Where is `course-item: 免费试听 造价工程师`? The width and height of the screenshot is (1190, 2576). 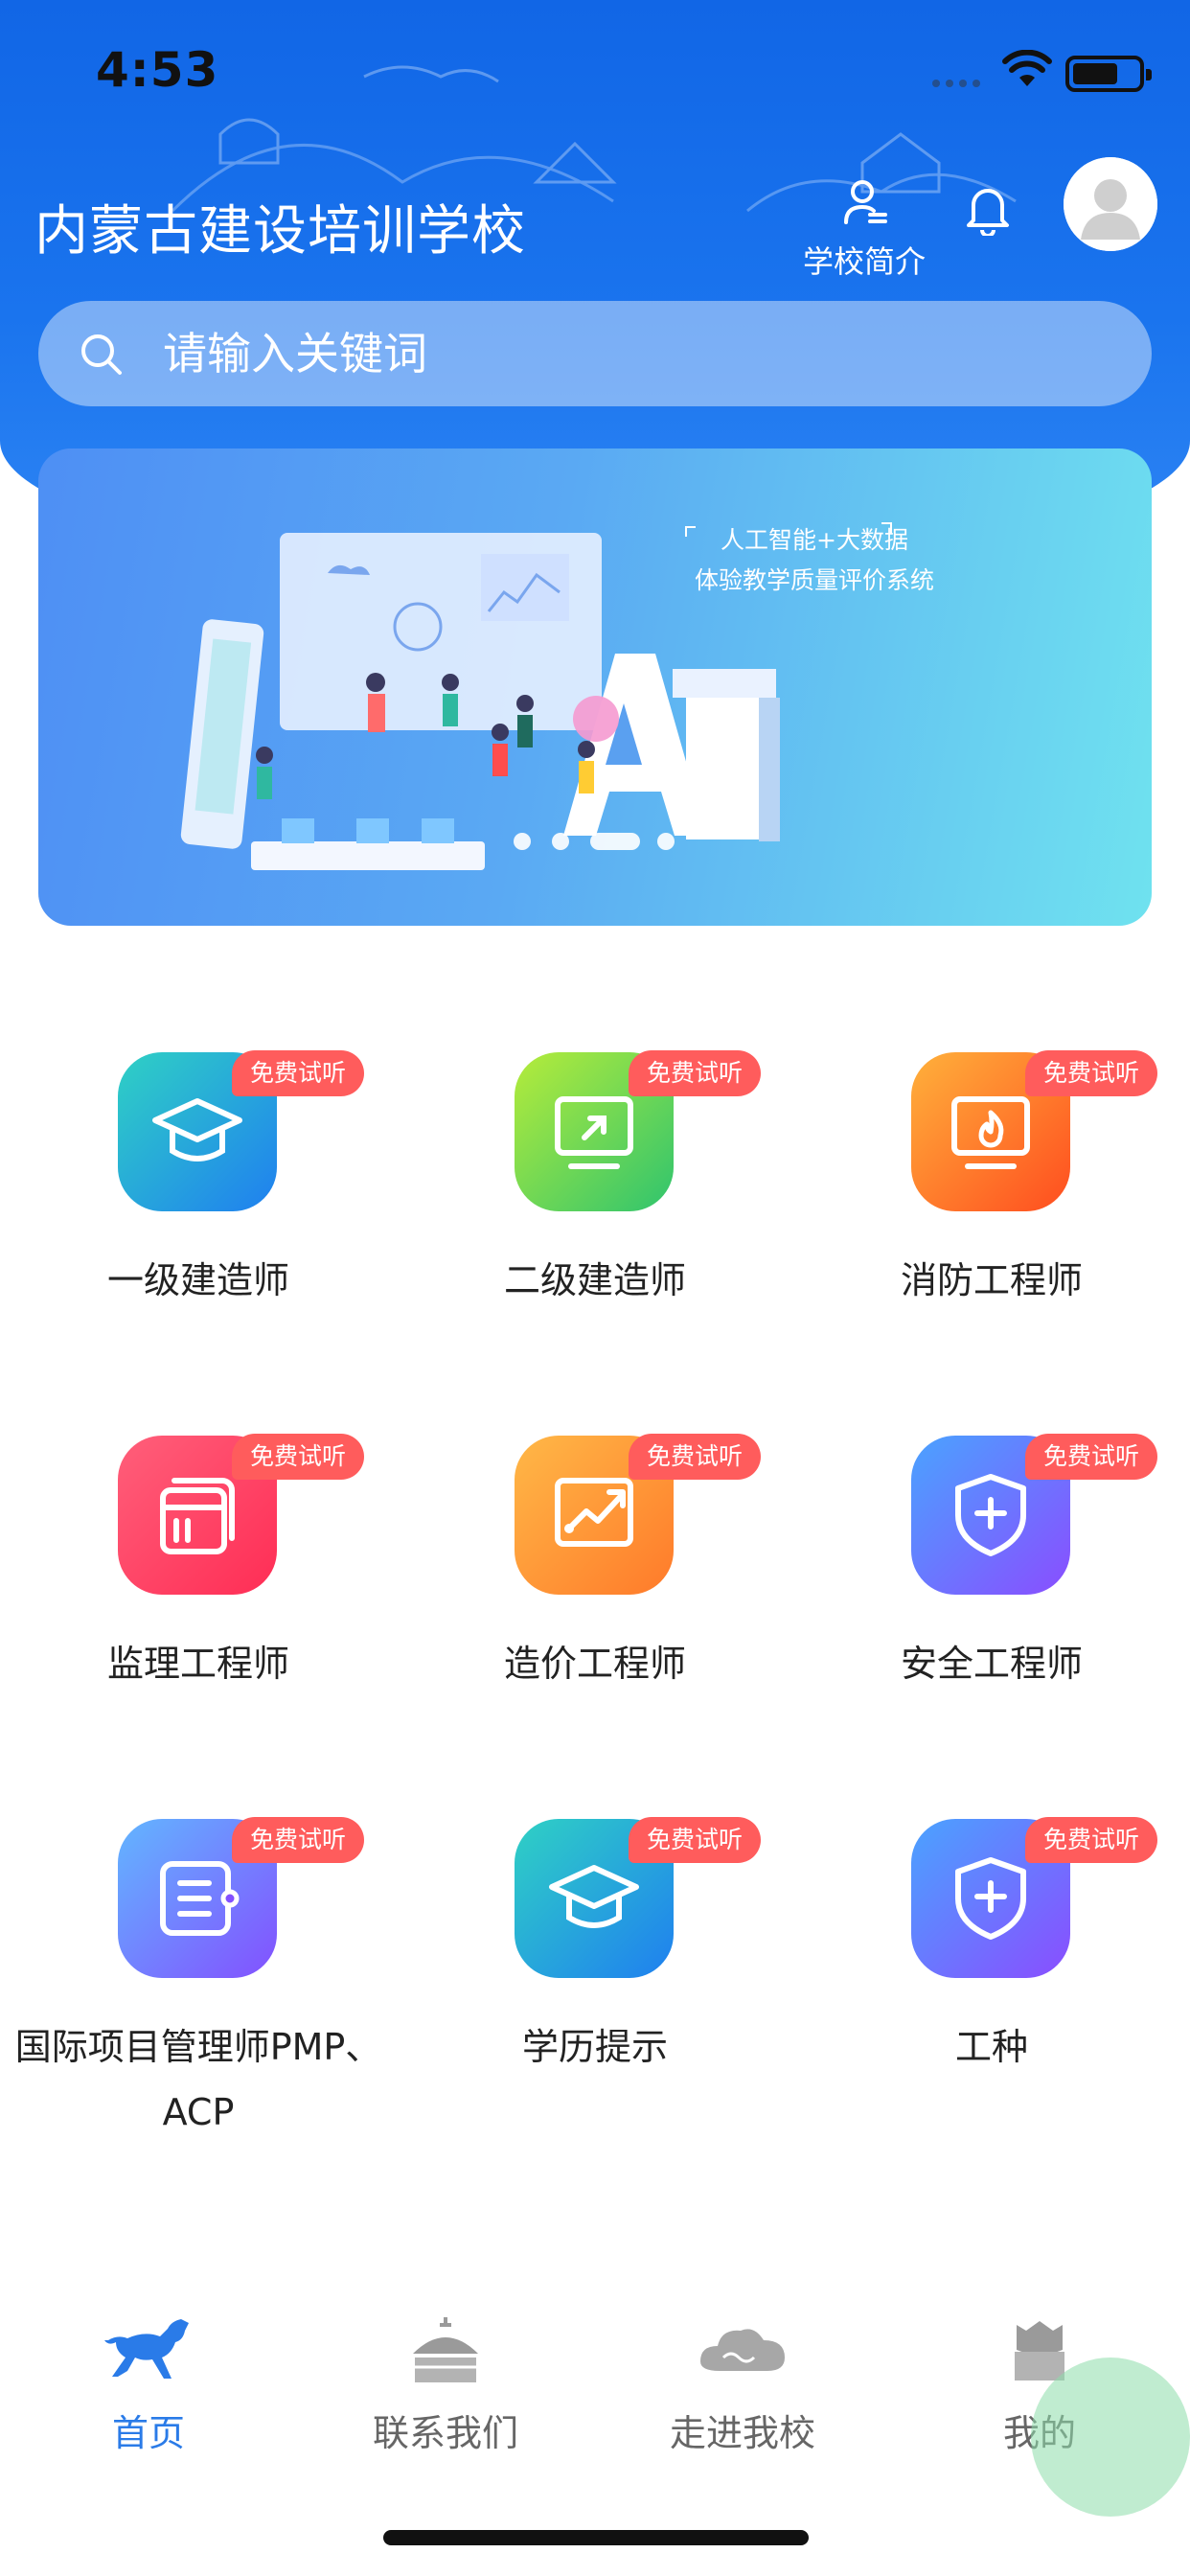
course-item: 免费试听 造价工程师 is located at coordinates (595, 1571).